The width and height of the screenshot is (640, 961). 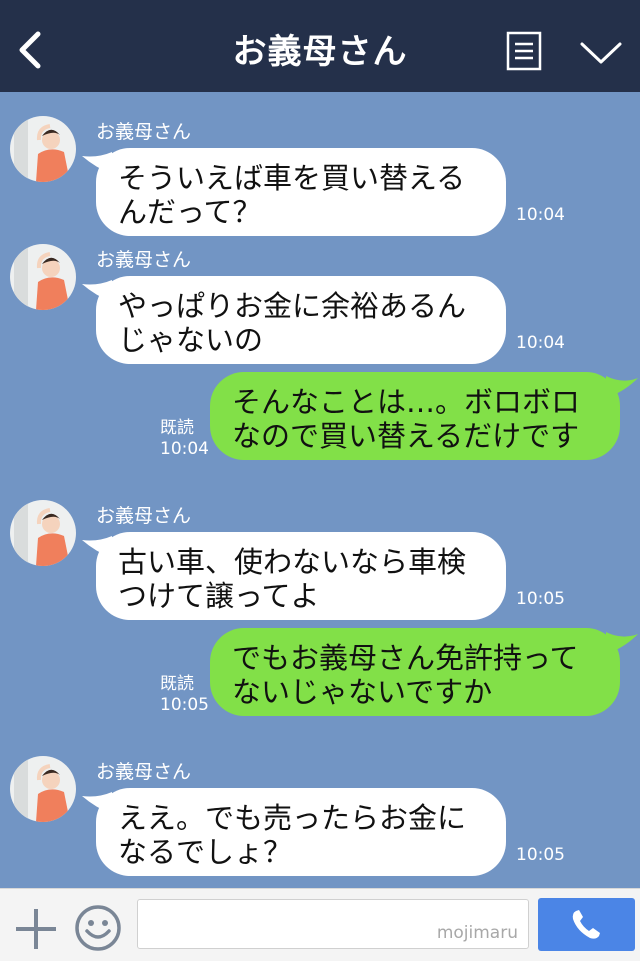 What do you see at coordinates (292, 818) in the screenshot?
I see `message-line: ええ。でも売ったらお金に` at bounding box center [292, 818].